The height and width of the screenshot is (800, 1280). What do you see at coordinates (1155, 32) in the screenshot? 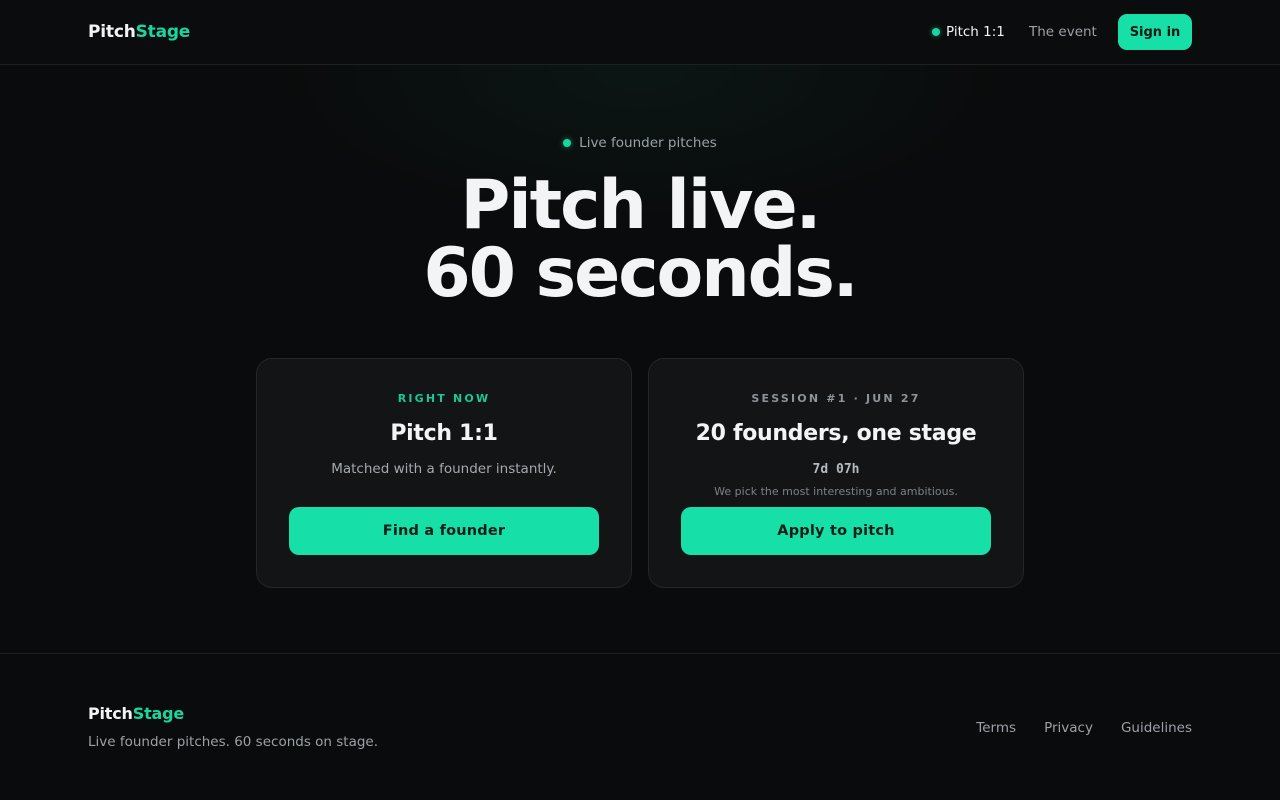
I see `sign-in-button: Sign in` at bounding box center [1155, 32].